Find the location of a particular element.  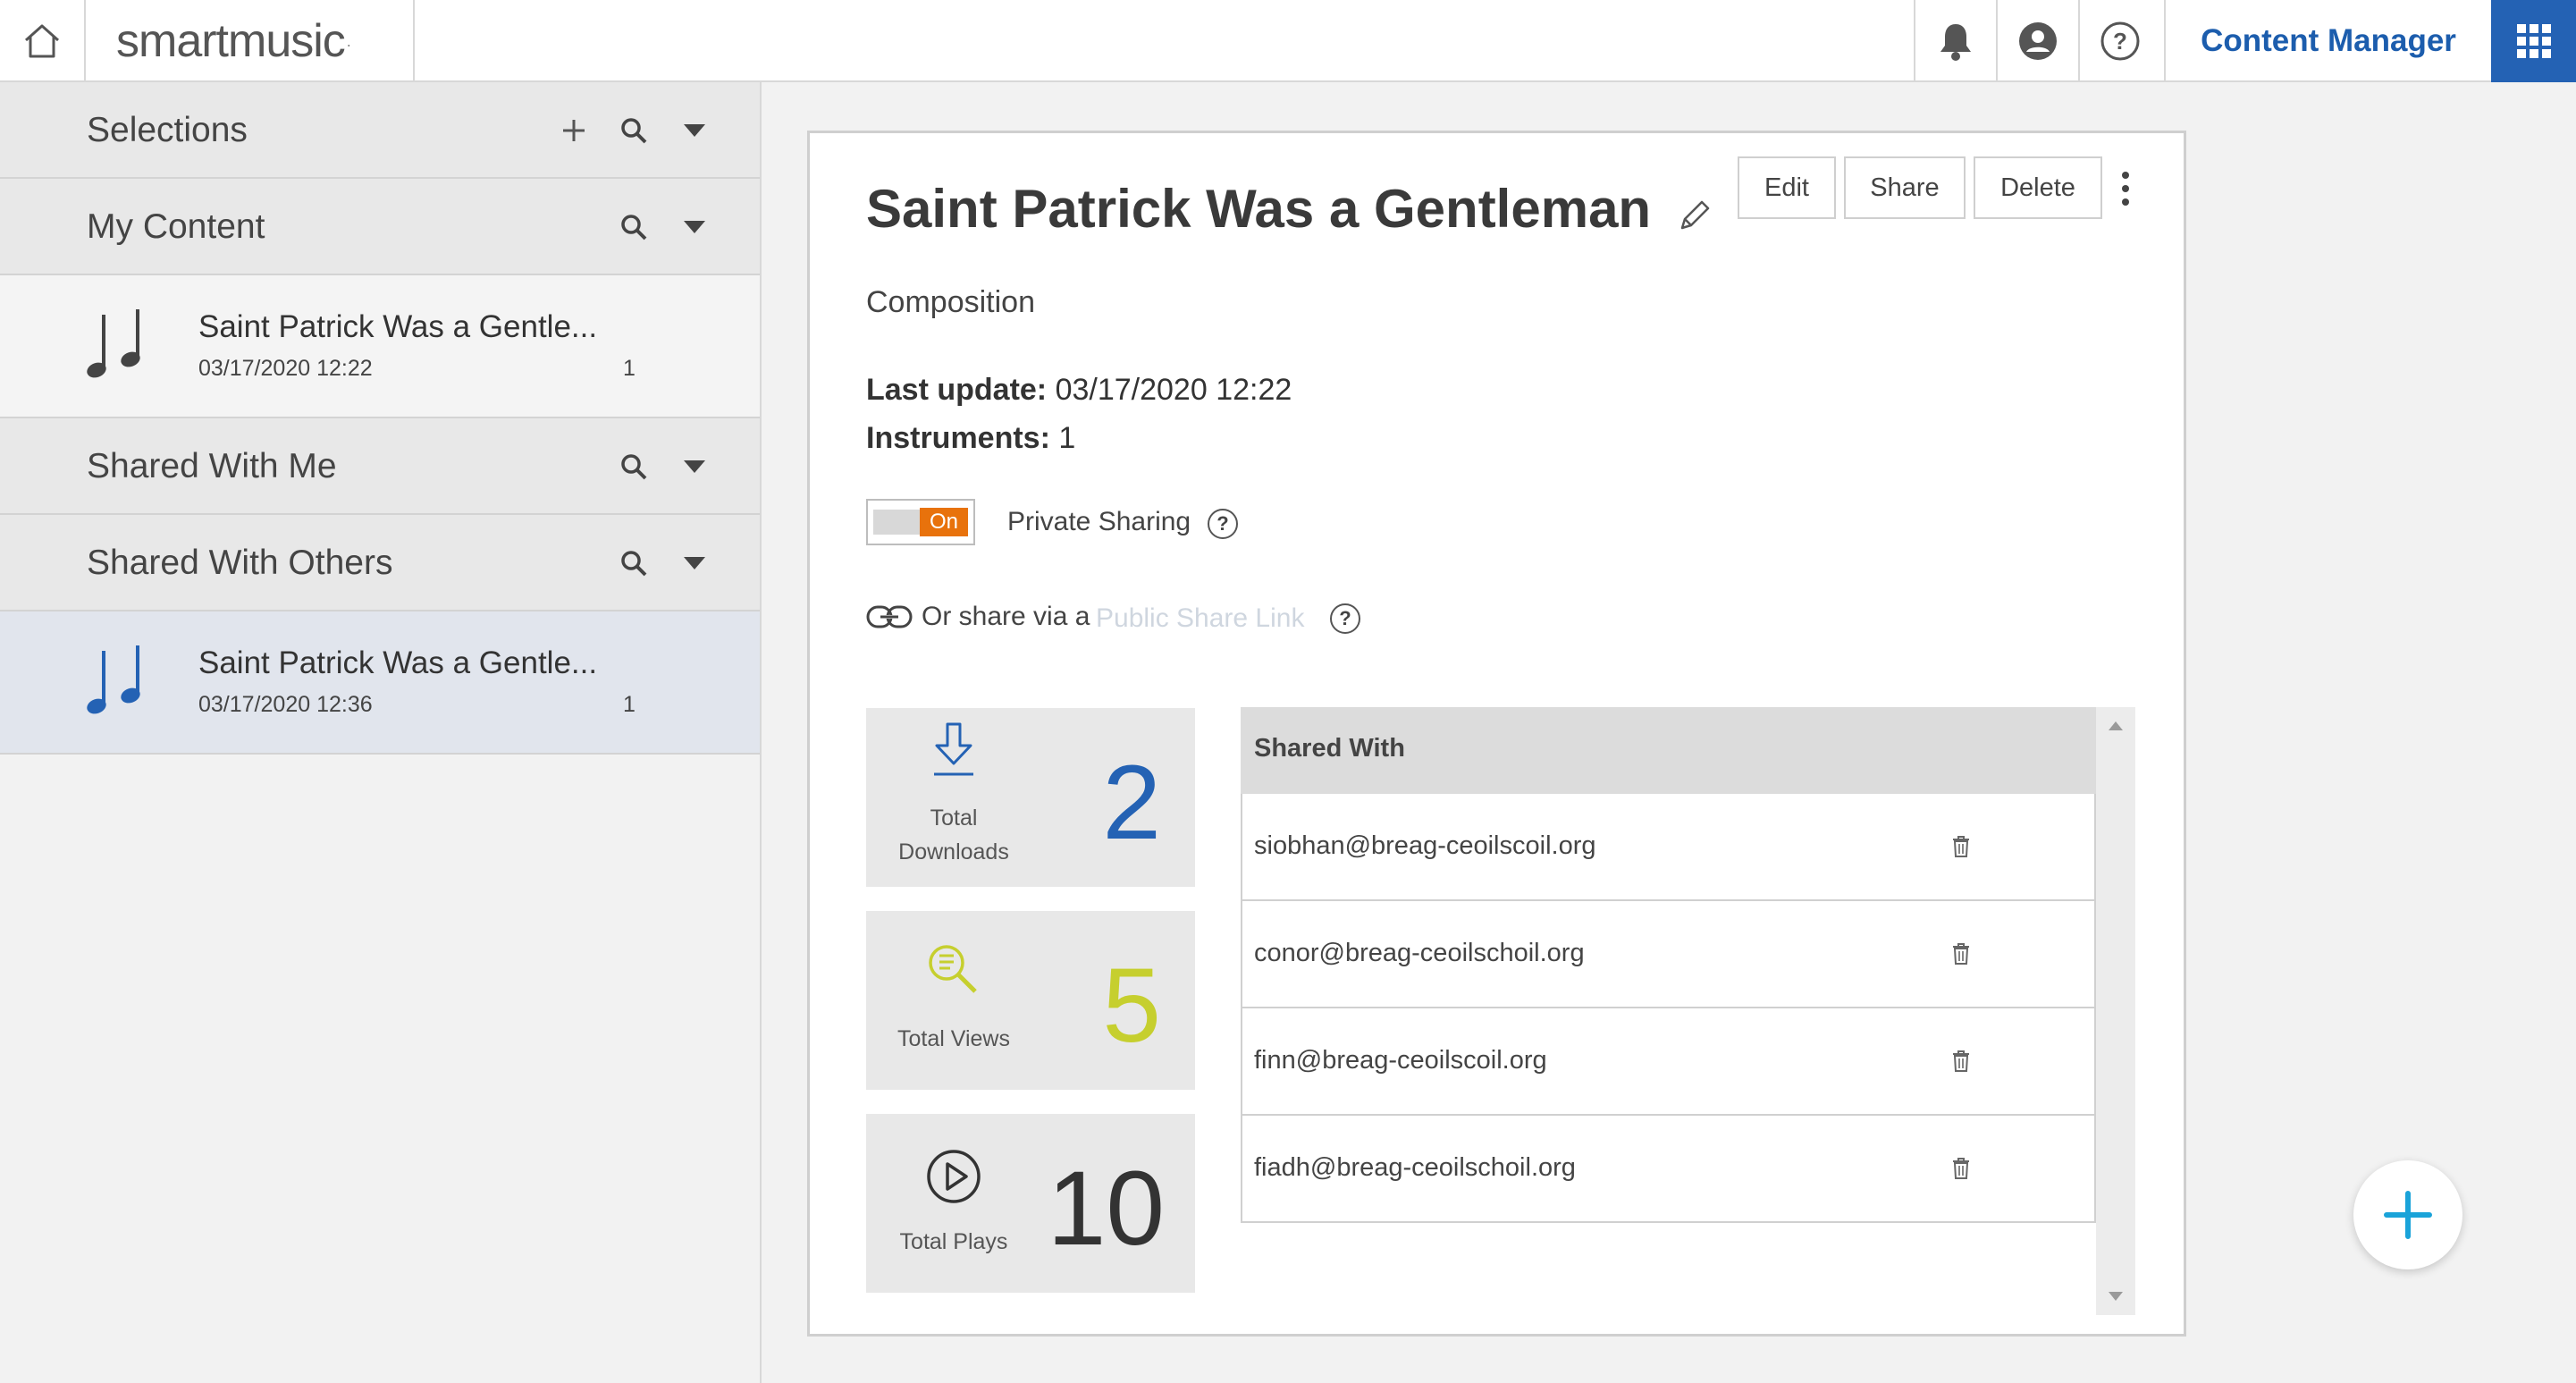

item-date: 03/17/2020 12:22 is located at coordinates (286, 368).